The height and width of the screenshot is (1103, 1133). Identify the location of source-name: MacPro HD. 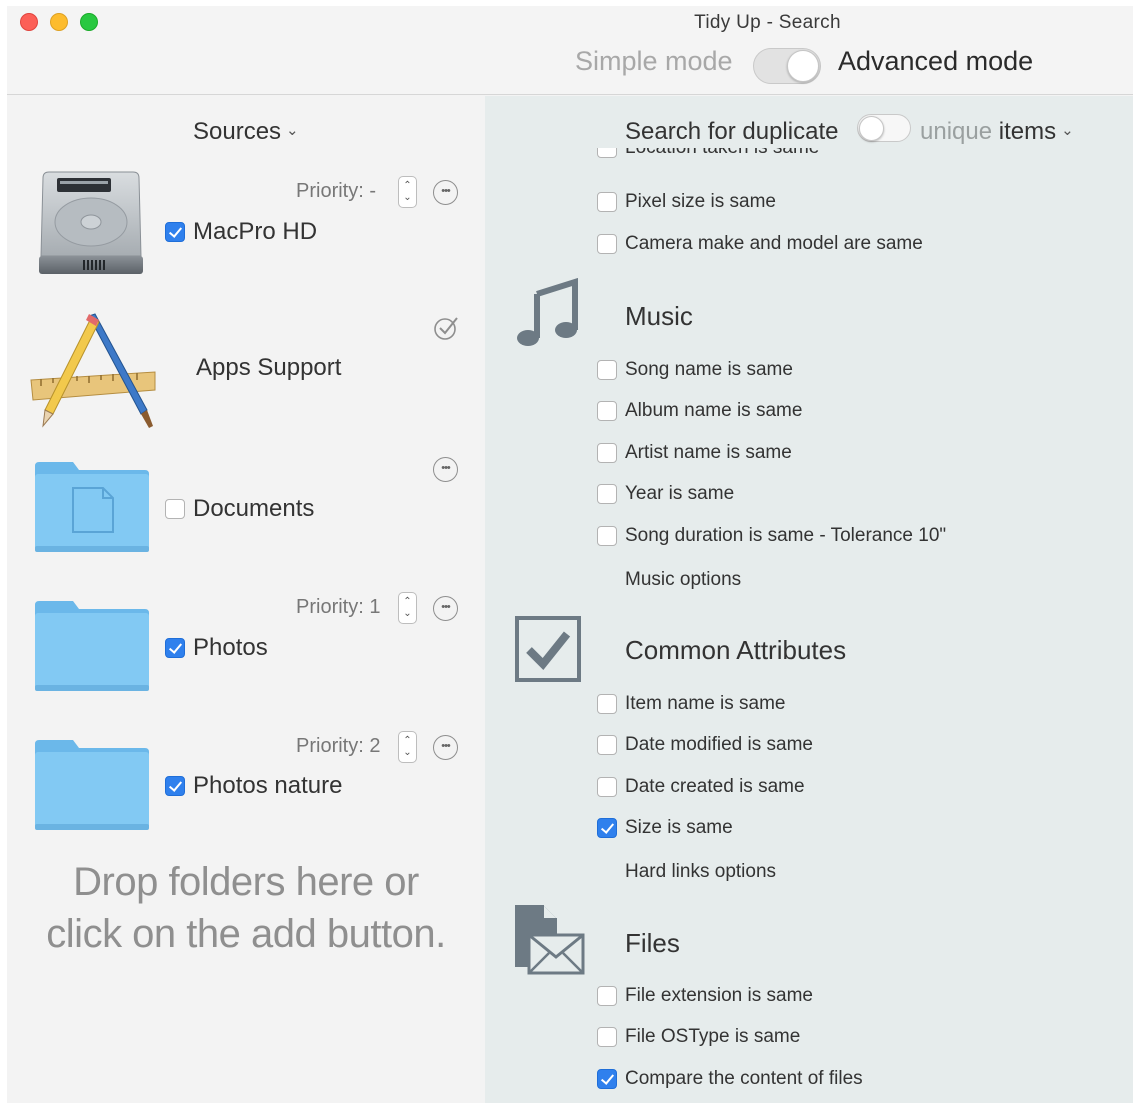
(255, 231).